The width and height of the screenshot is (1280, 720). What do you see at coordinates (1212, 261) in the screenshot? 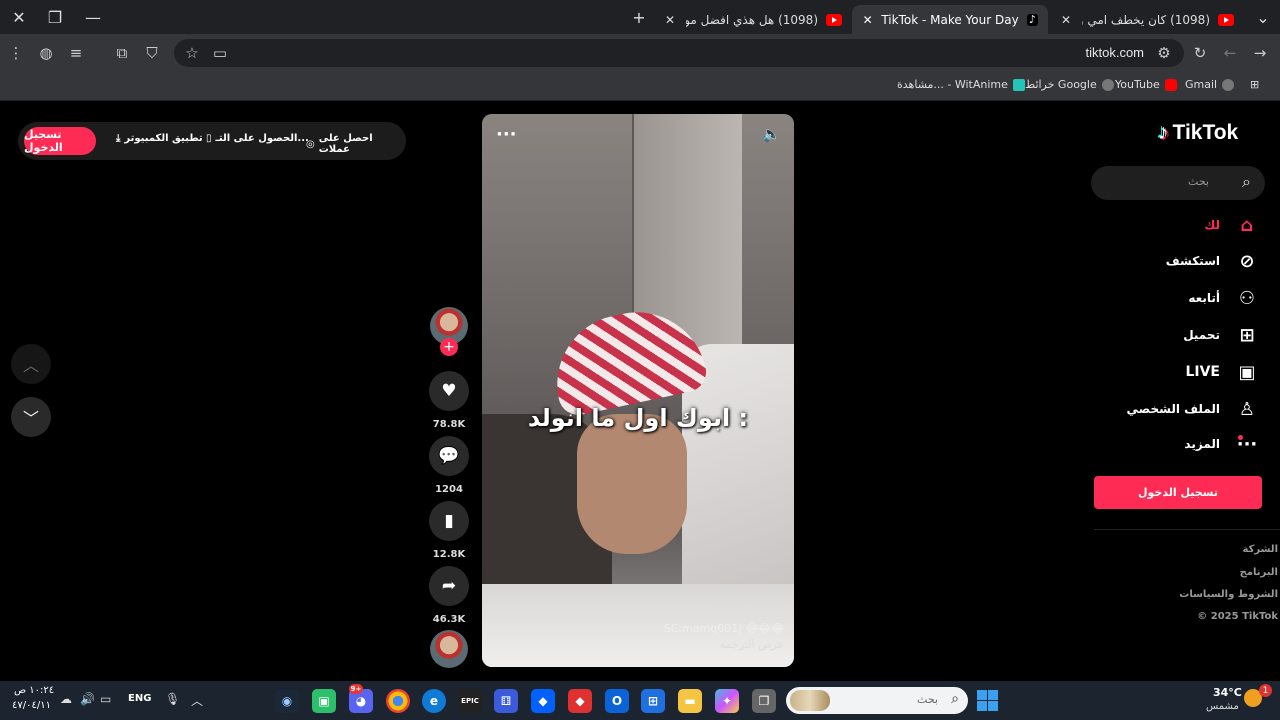
I see `sidebar-item-explore: استكشف ⊘` at bounding box center [1212, 261].